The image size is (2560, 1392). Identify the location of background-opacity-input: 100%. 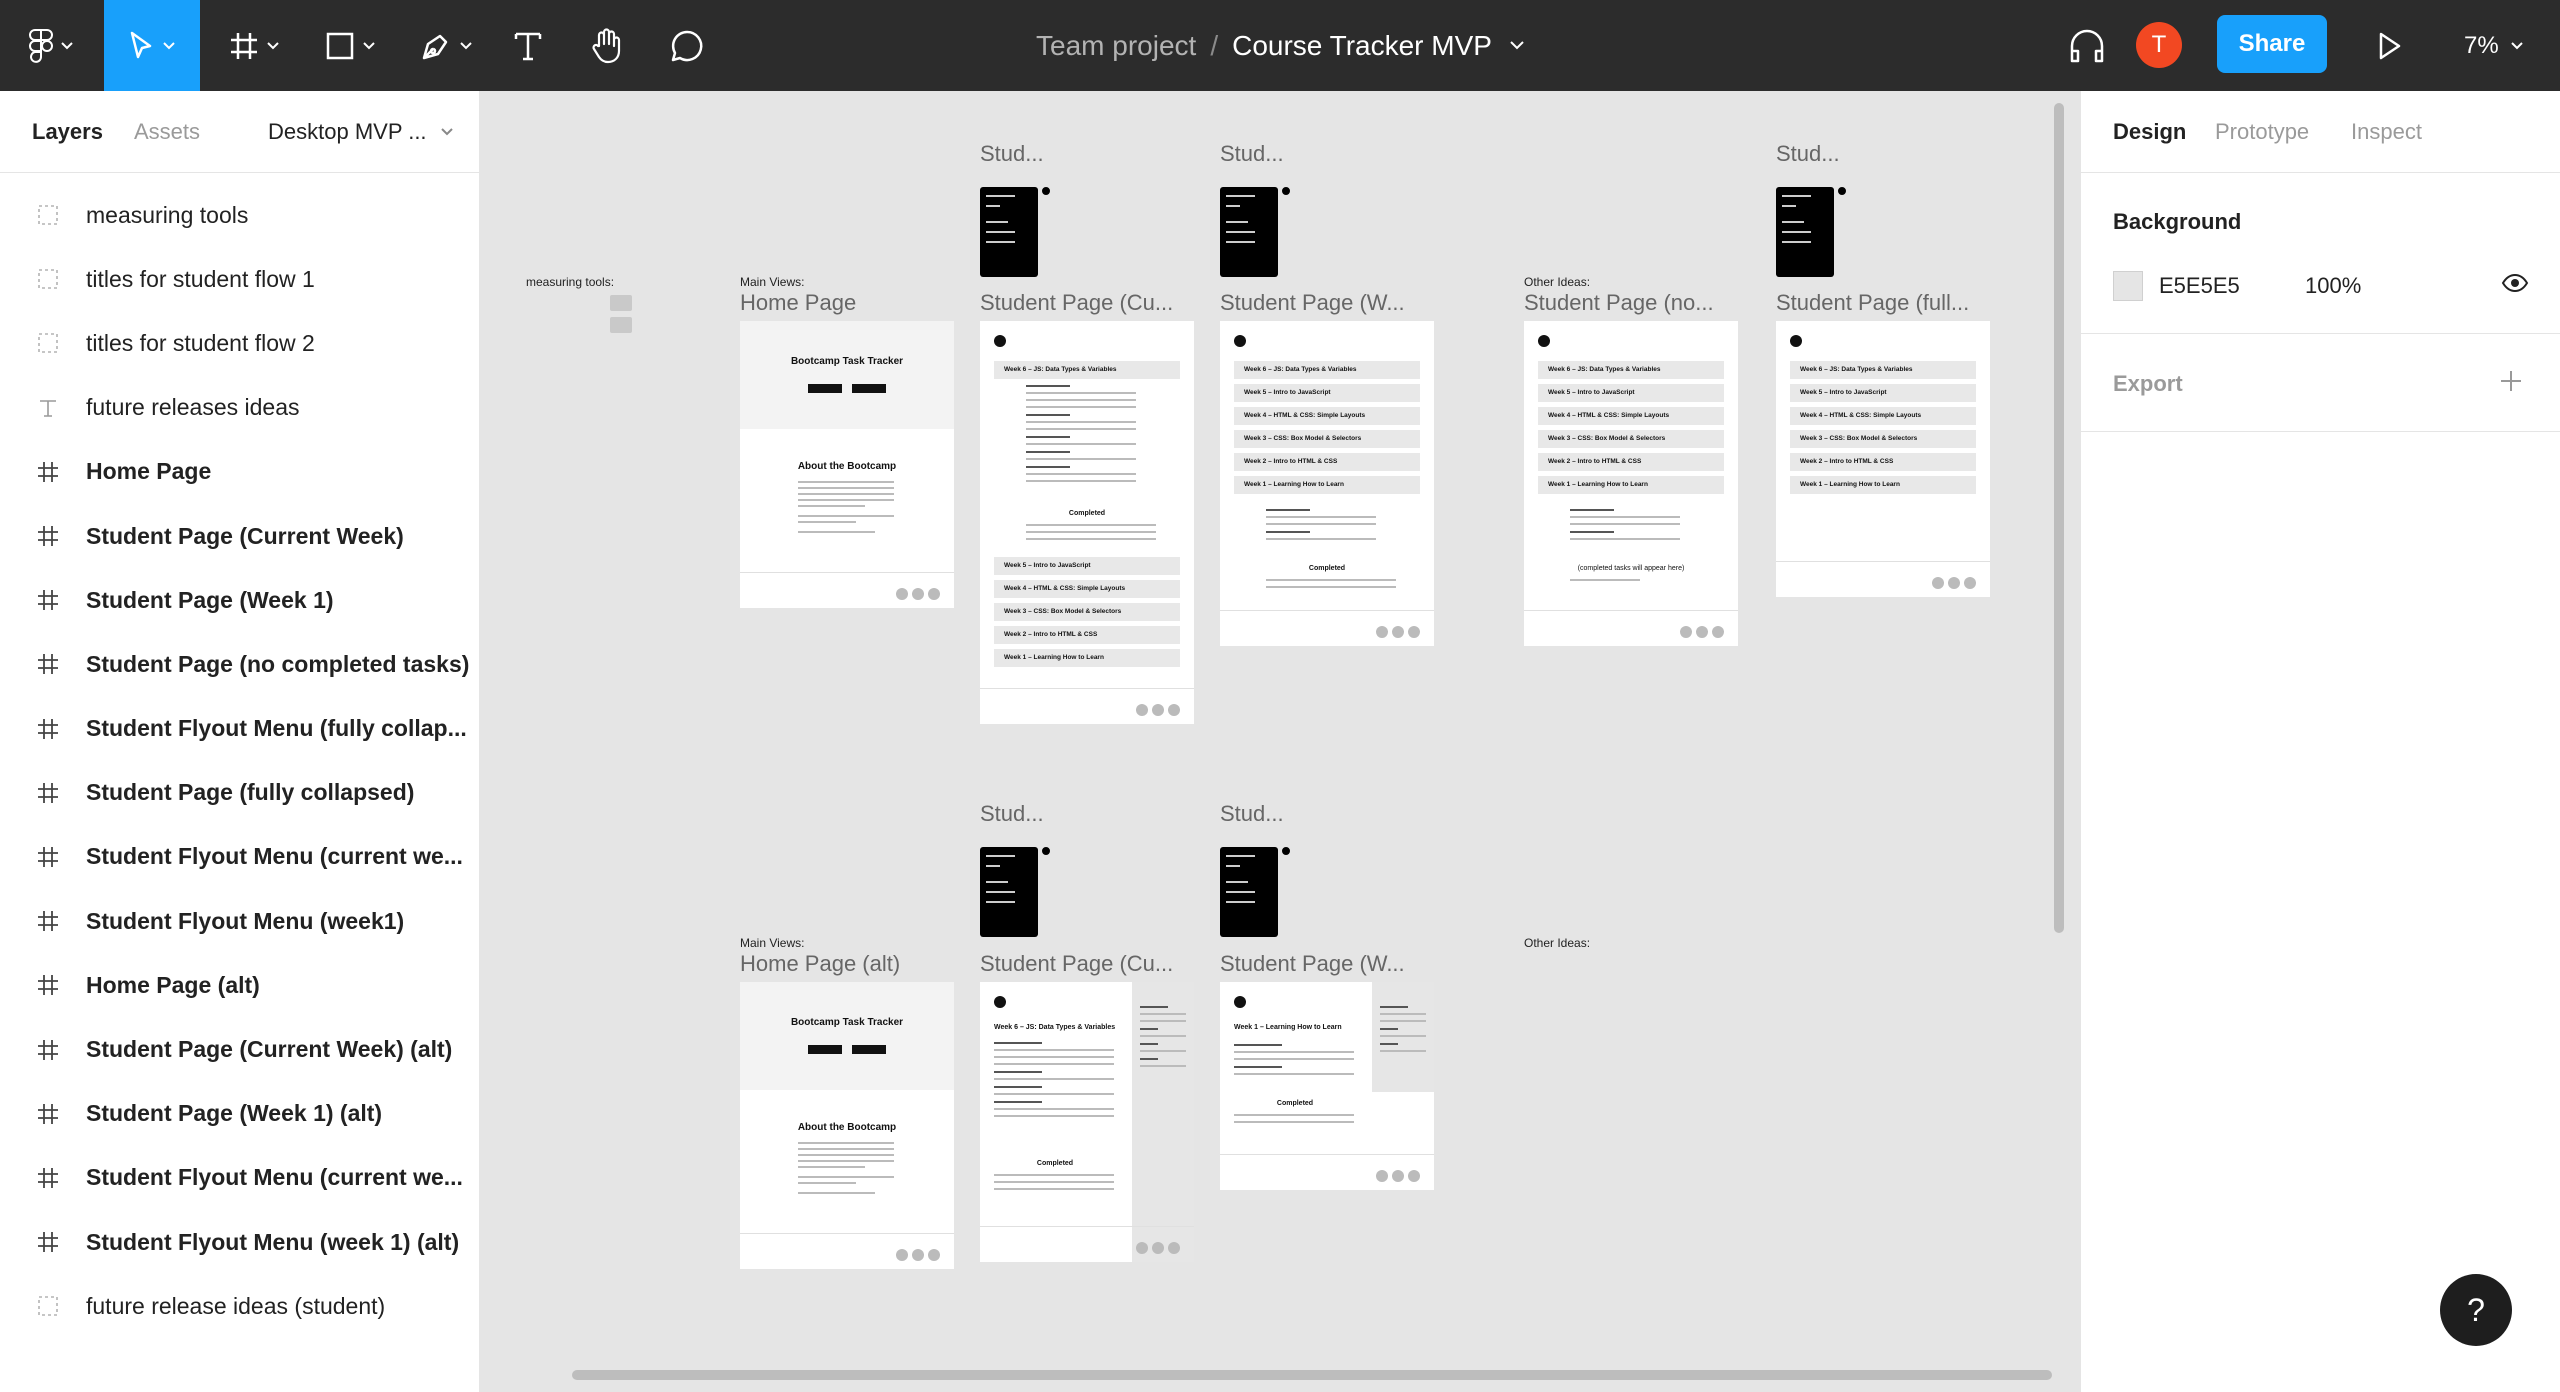
(2333, 286).